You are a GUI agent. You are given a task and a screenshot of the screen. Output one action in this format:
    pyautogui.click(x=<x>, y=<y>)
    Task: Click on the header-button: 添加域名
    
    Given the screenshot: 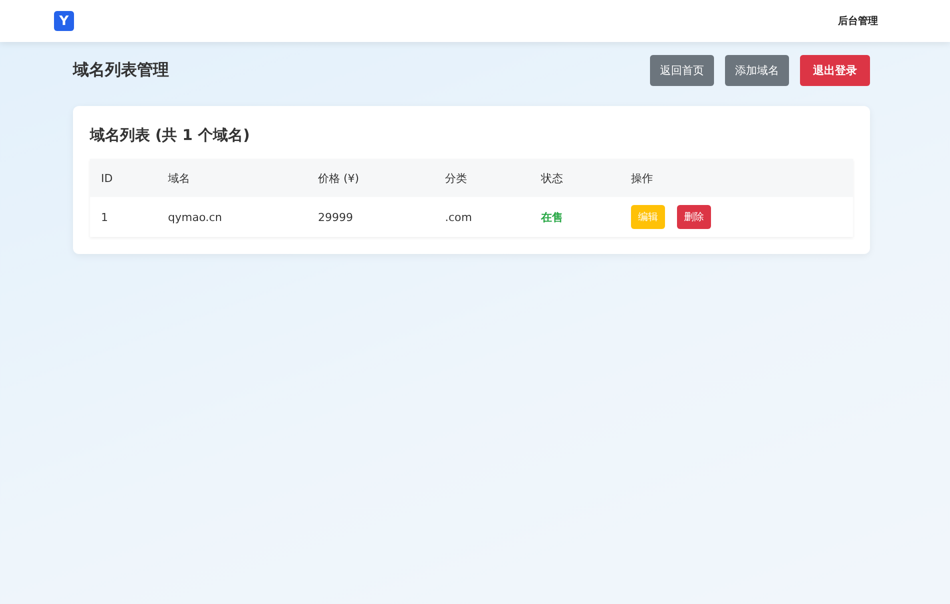 What is the action you would take?
    pyautogui.click(x=757, y=70)
    